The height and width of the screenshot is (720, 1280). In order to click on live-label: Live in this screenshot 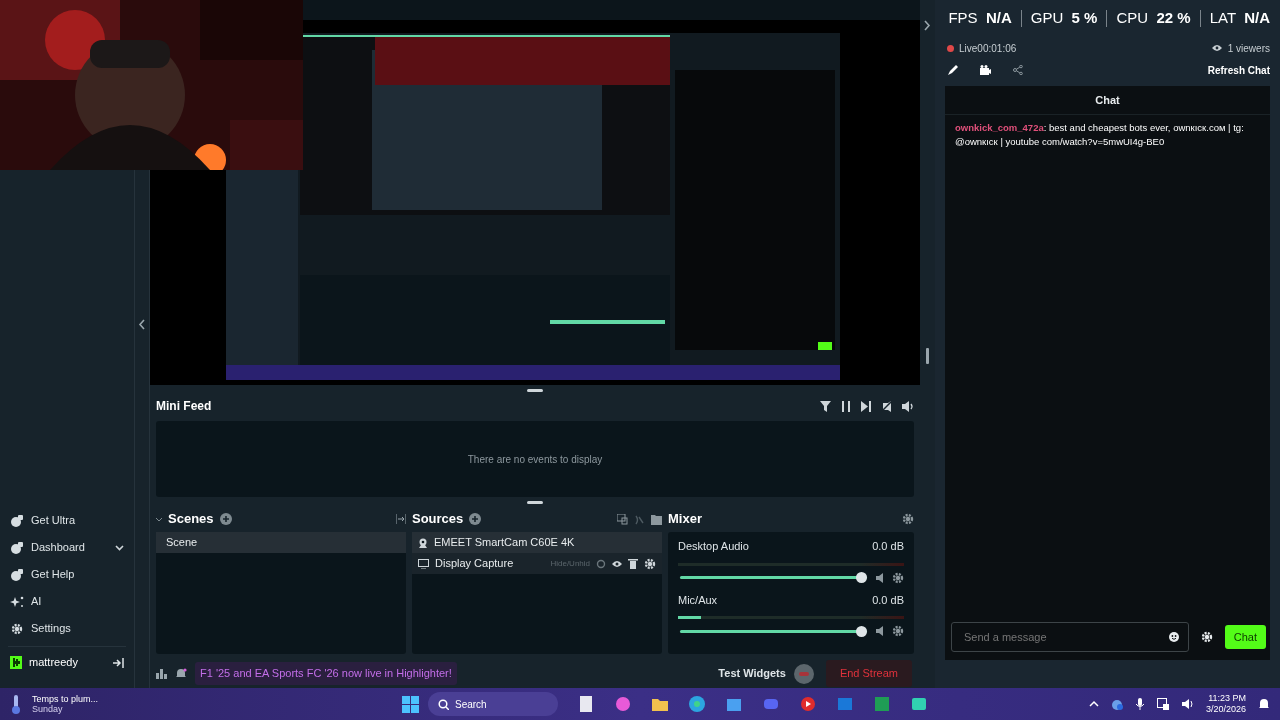, I will do `click(968, 48)`.